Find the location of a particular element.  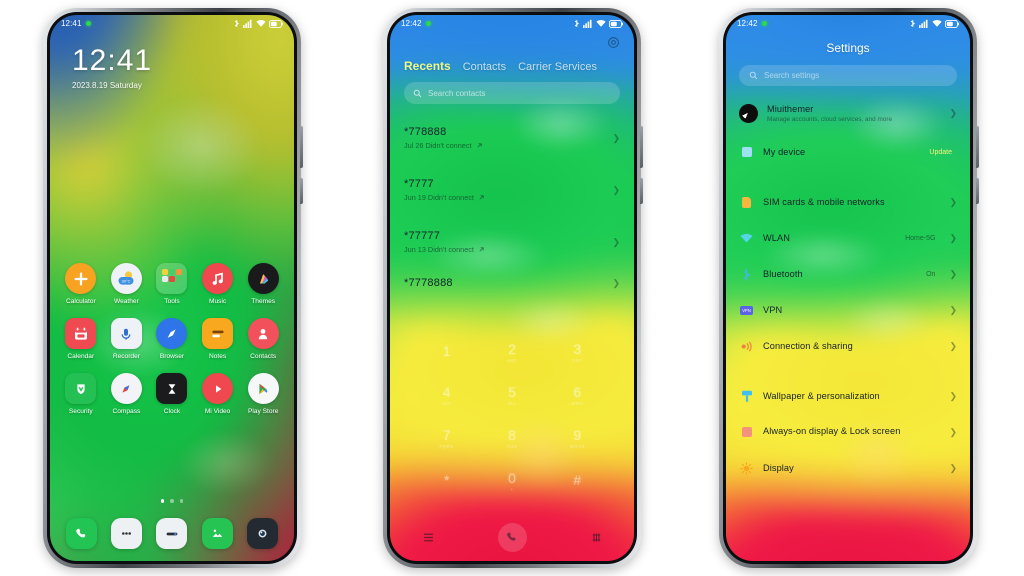

settings-row-wallpaper: Wallpaper & personalization ❯ is located at coordinates (848, 396).